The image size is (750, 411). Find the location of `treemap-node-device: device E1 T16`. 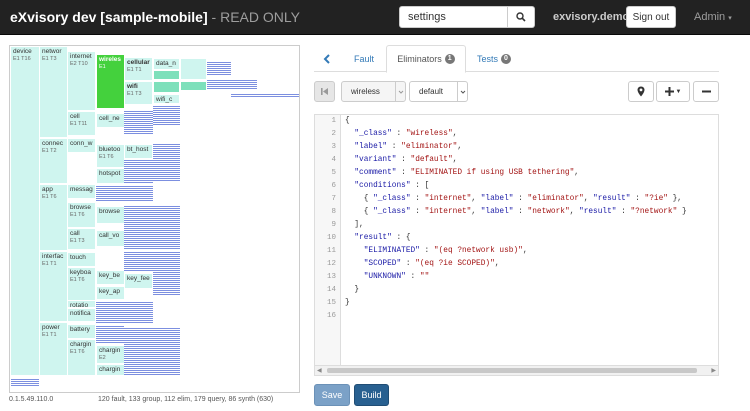

treemap-node-device: device E1 T16 is located at coordinates (25, 211).